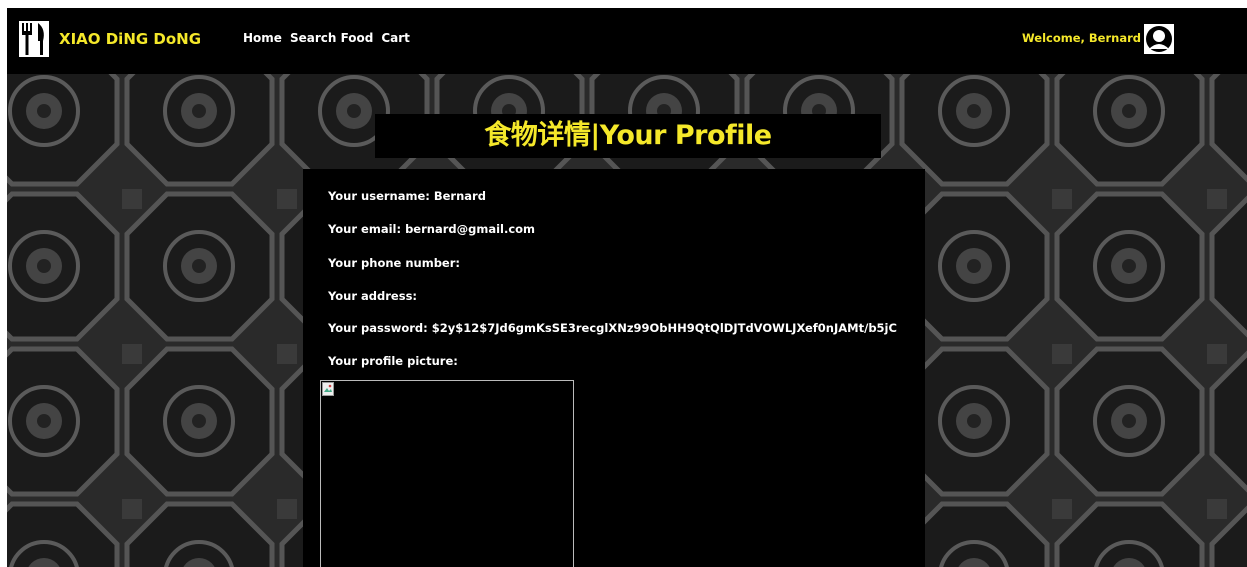 Image resolution: width=1247 pixels, height=567 pixels. What do you see at coordinates (407, 196) in the screenshot?
I see `username-field: Your username: Bernard` at bounding box center [407, 196].